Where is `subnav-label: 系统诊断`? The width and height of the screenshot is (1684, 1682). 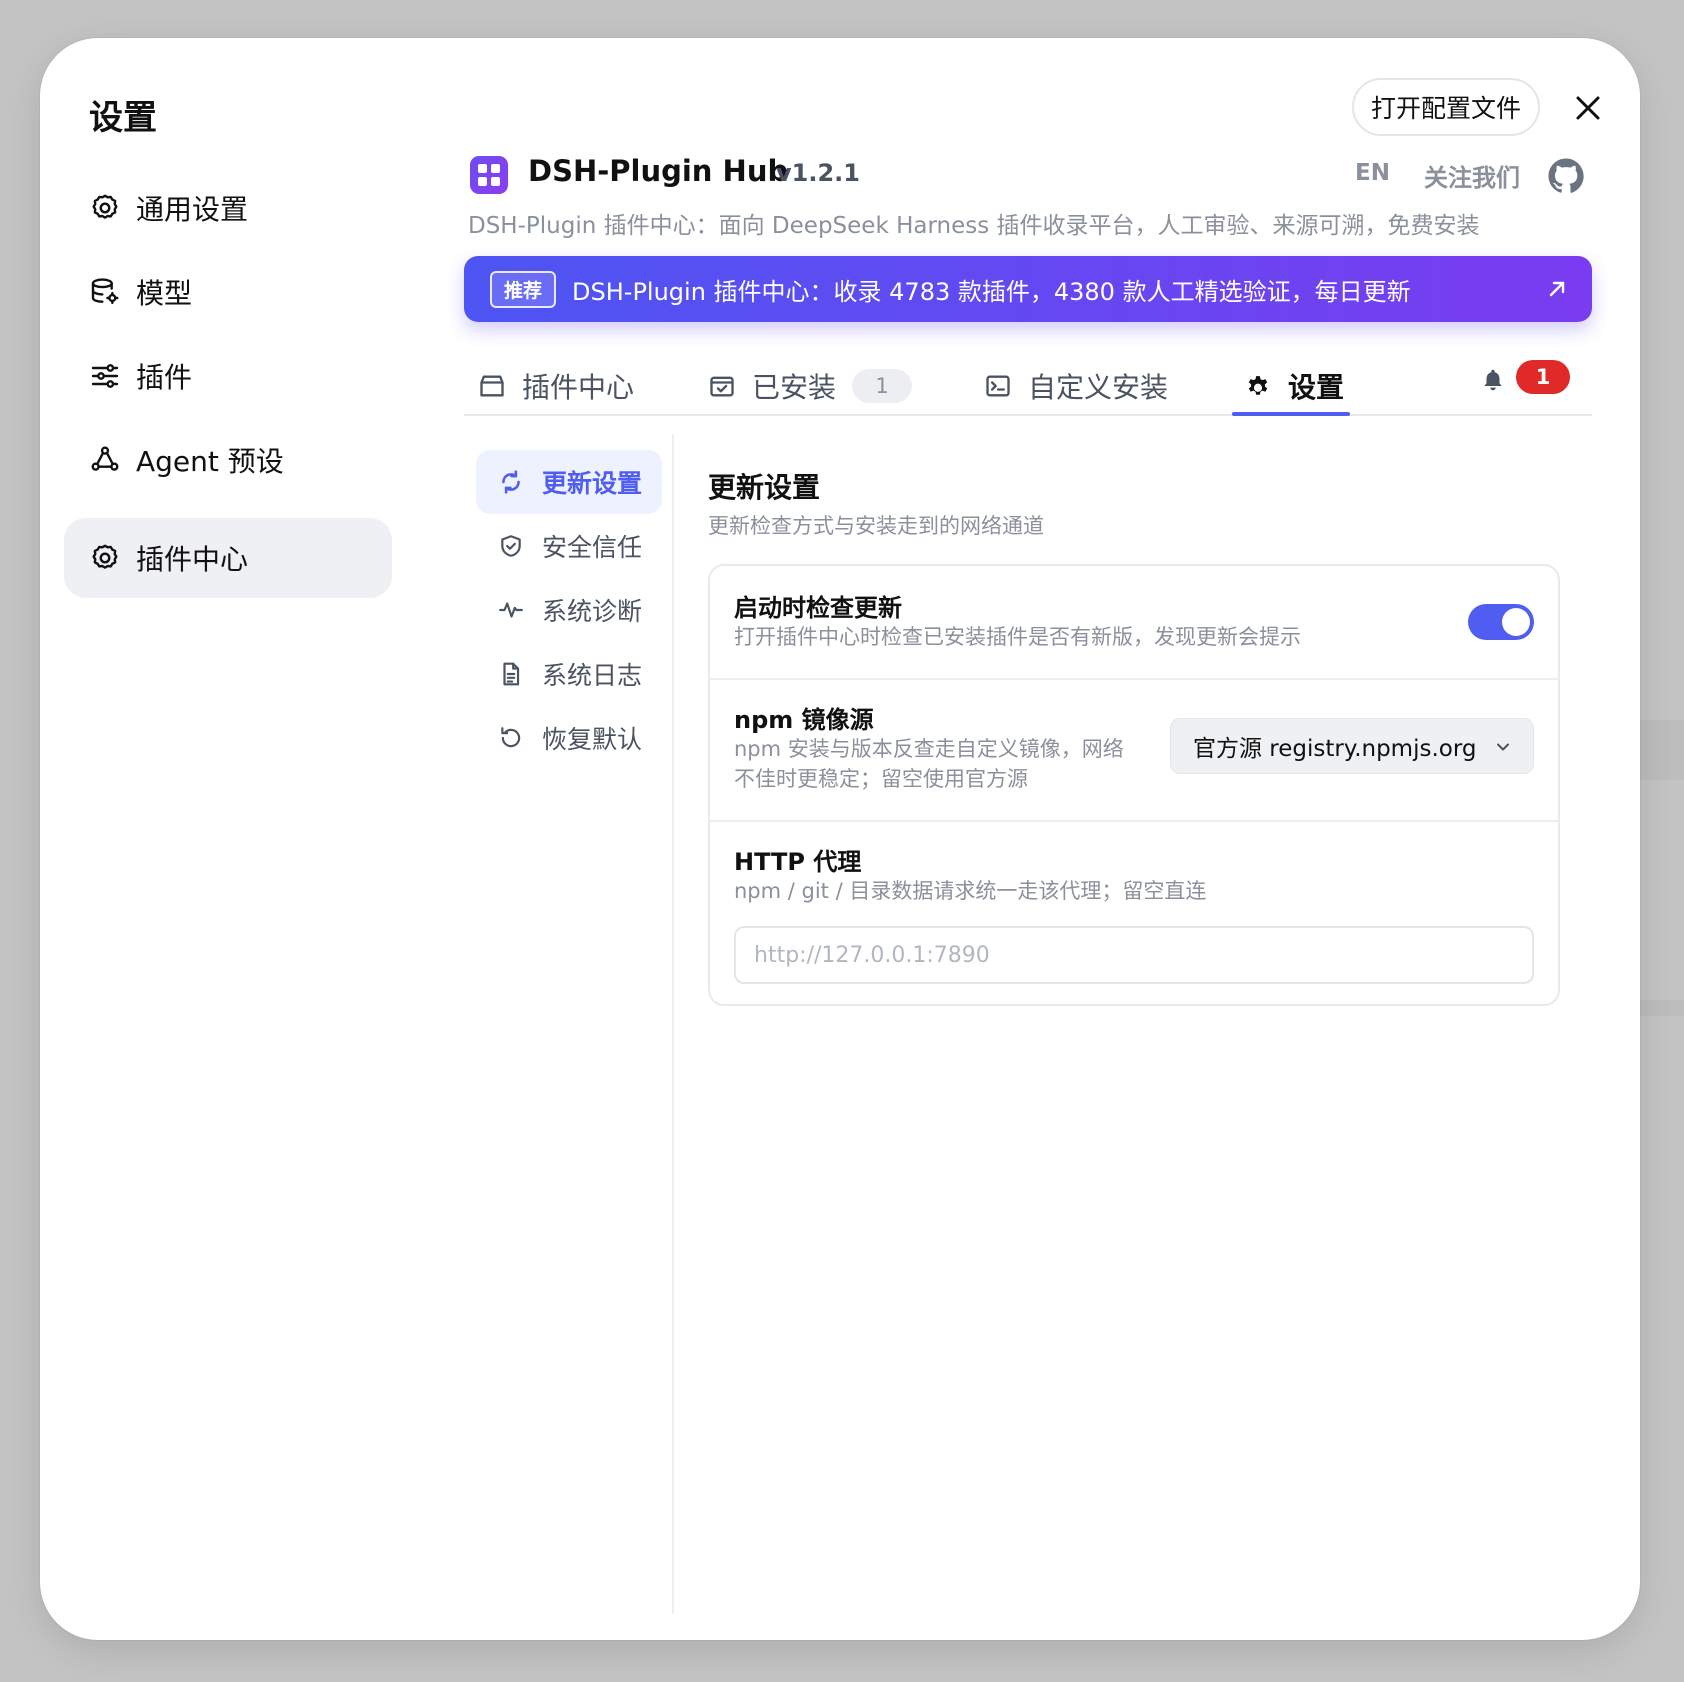
subnav-label: 系统诊断 is located at coordinates (592, 611).